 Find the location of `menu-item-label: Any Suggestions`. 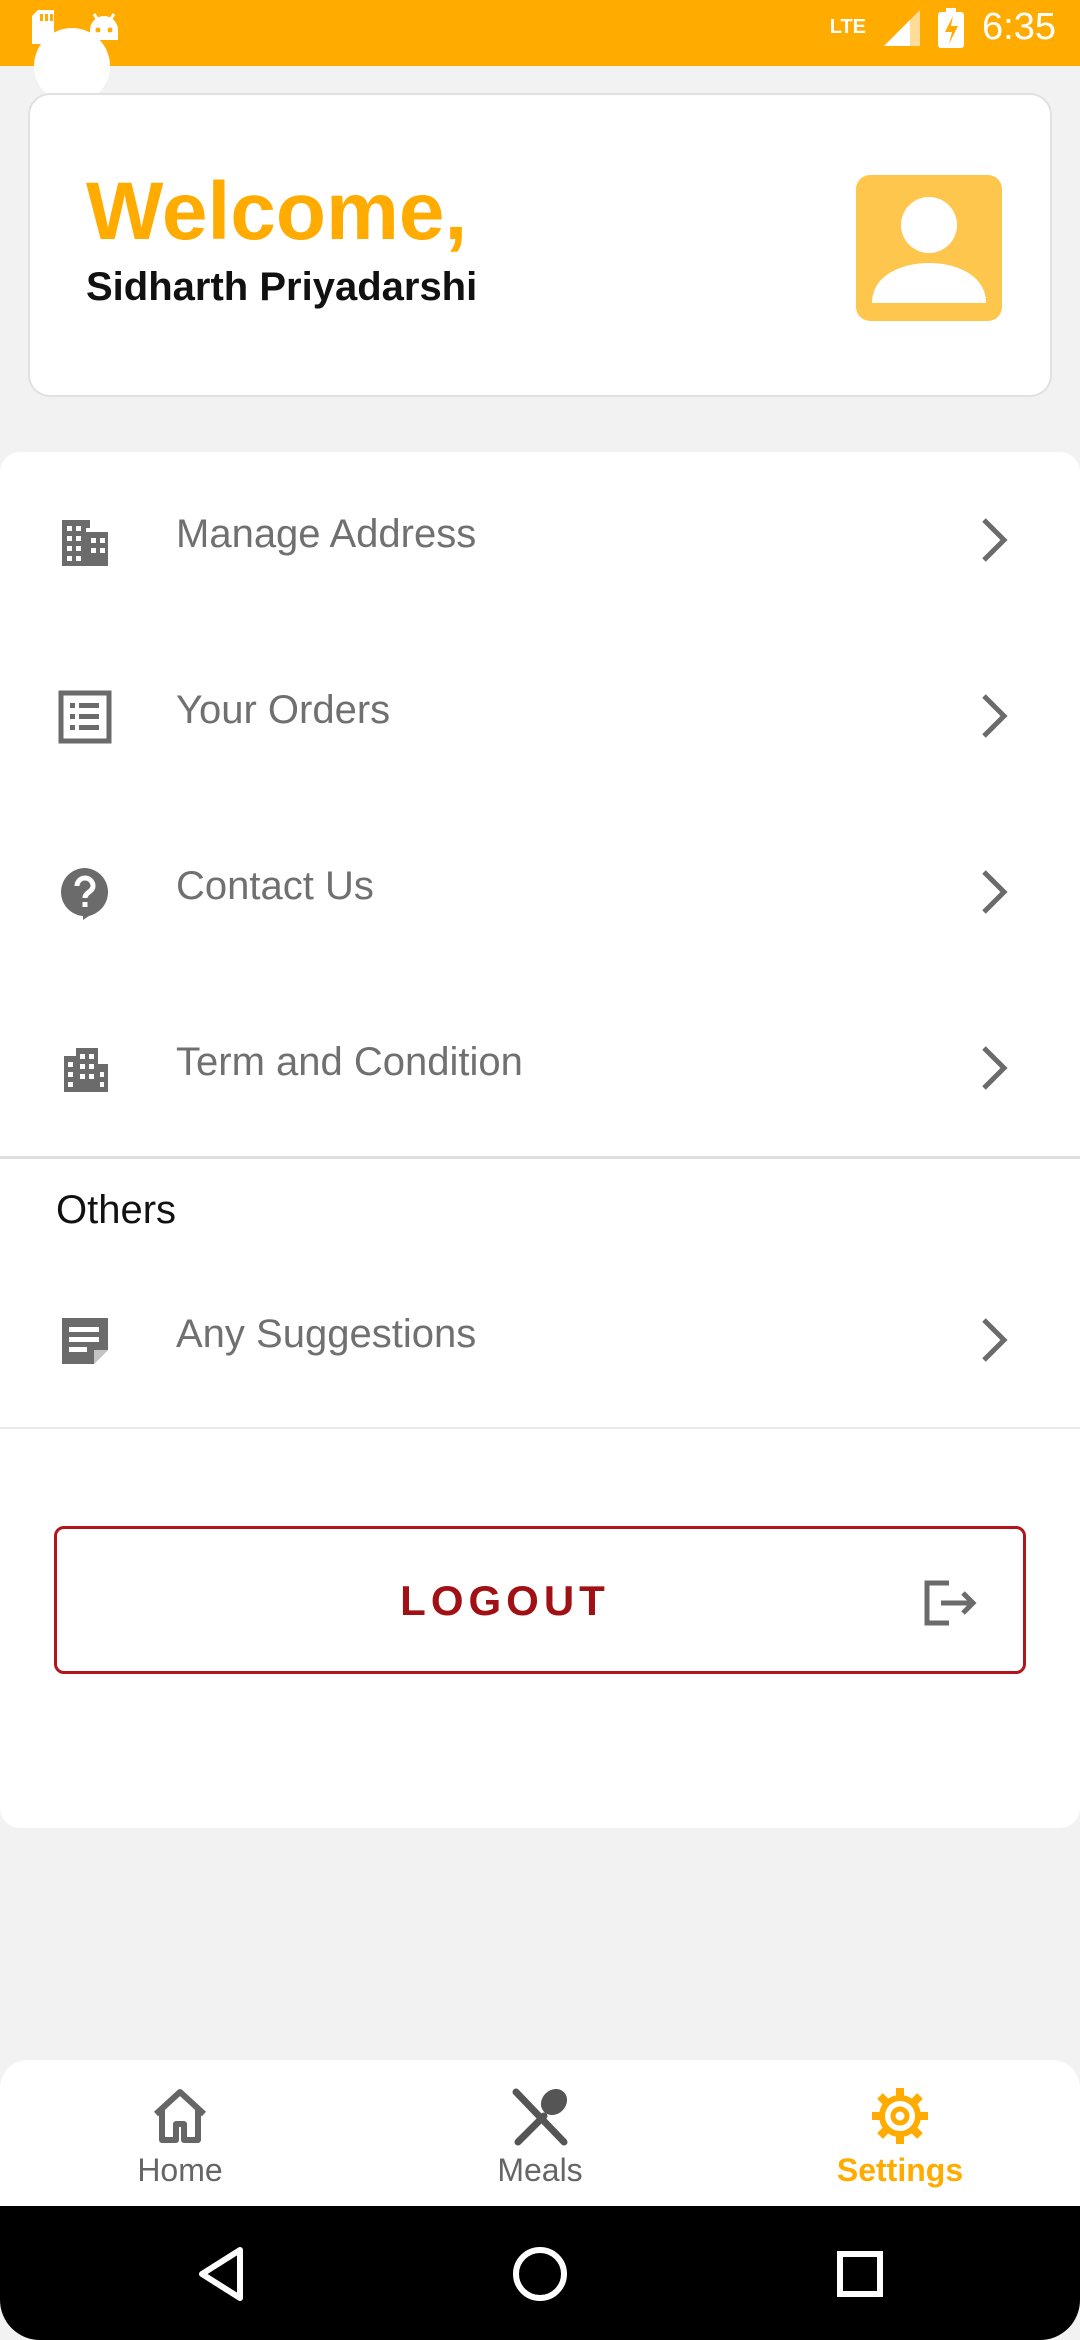

menu-item-label: Any Suggestions is located at coordinates (326, 1334).